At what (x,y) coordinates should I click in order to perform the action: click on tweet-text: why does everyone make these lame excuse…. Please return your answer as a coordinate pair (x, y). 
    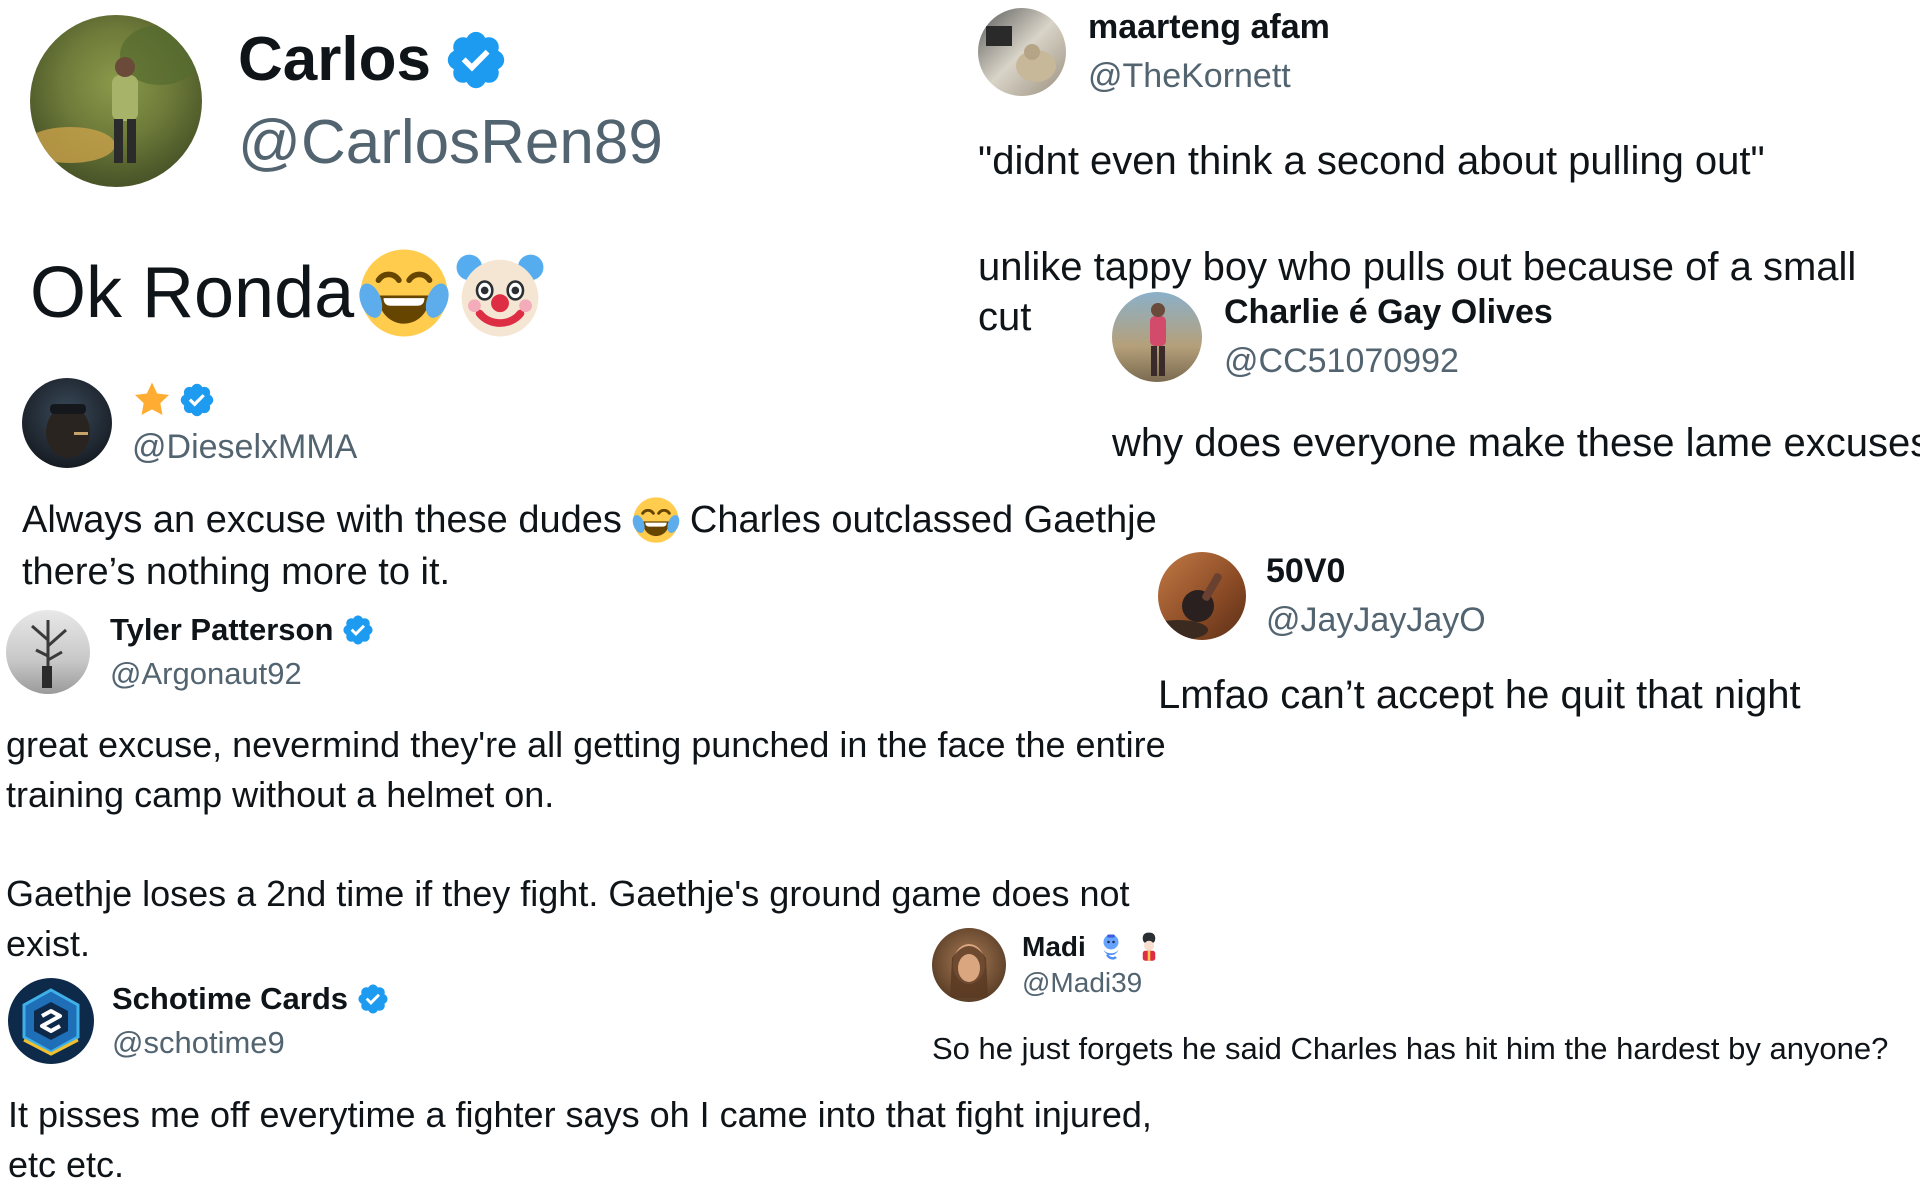
    Looking at the image, I should click on (1516, 443).